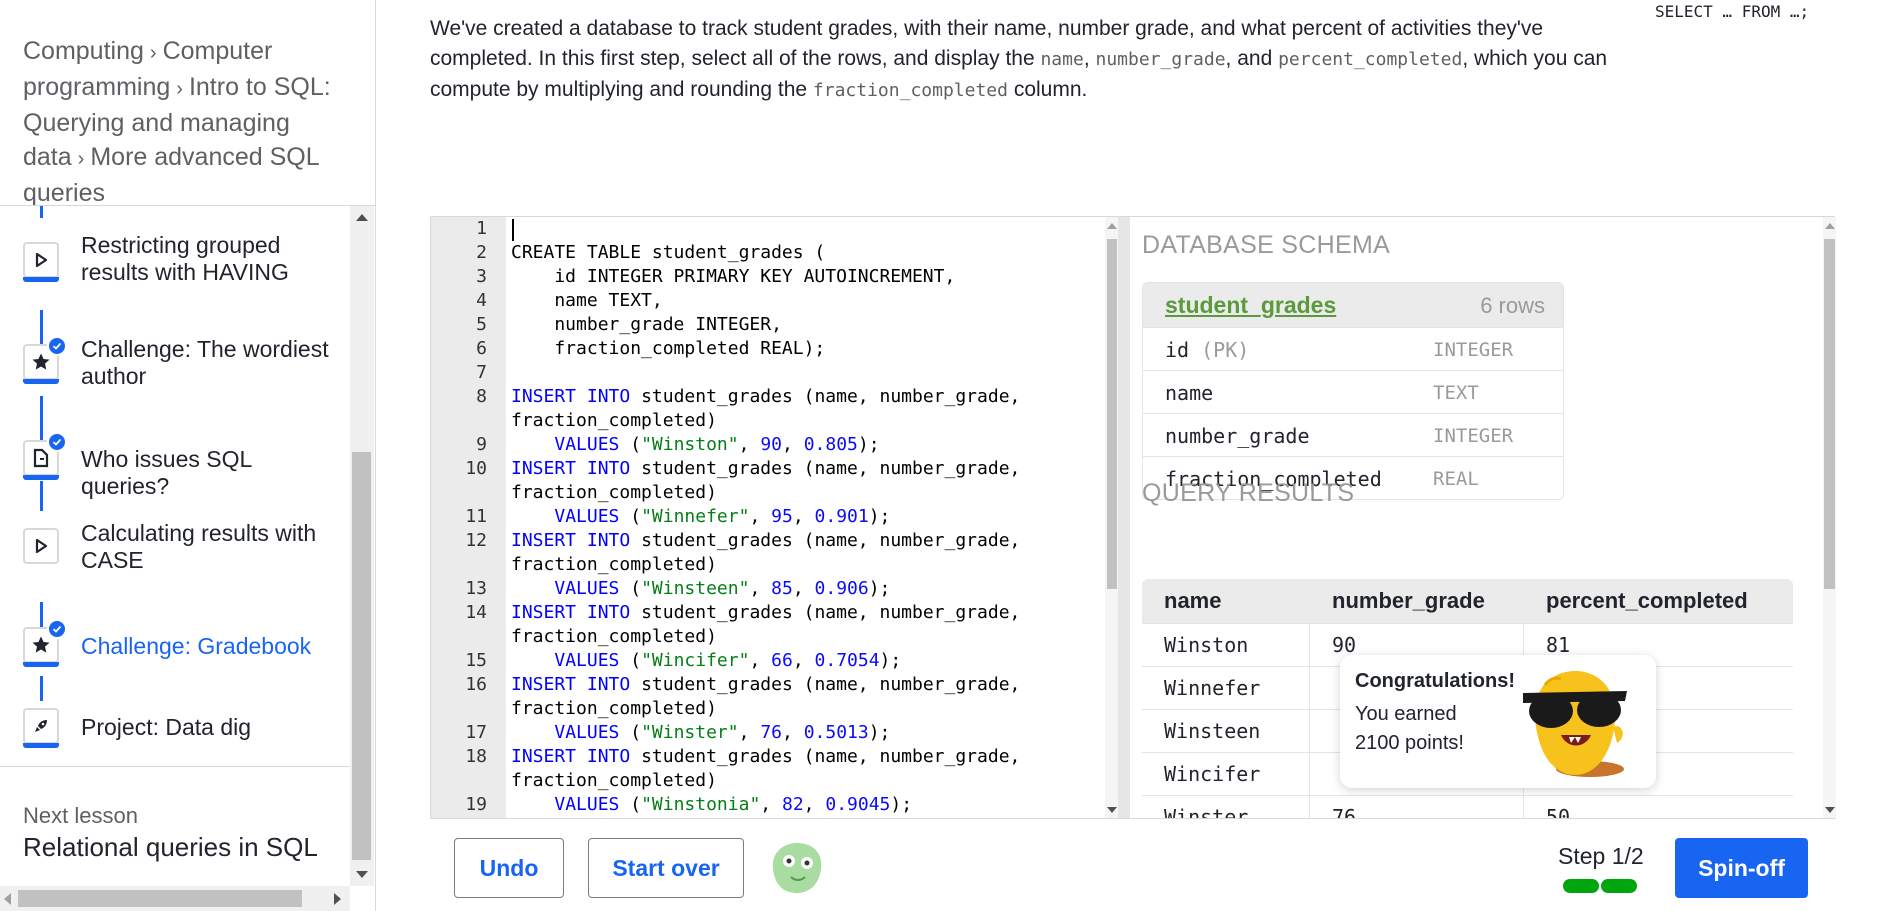 Image resolution: width=1882 pixels, height=911 pixels. What do you see at coordinates (481, 396) in the screenshot?
I see `line-number: 8` at bounding box center [481, 396].